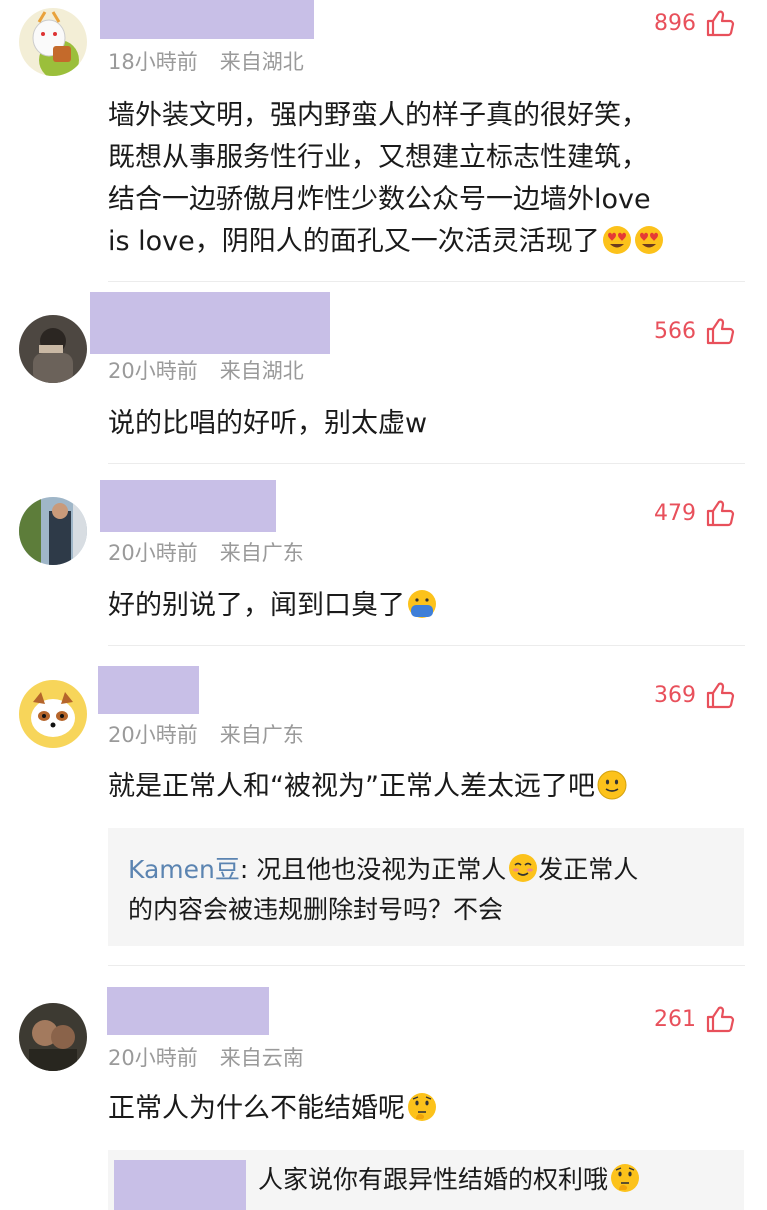 Image resolution: width=767 pixels, height=1210 pixels. What do you see at coordinates (675, 23) in the screenshot?
I see `like-count: 896` at bounding box center [675, 23].